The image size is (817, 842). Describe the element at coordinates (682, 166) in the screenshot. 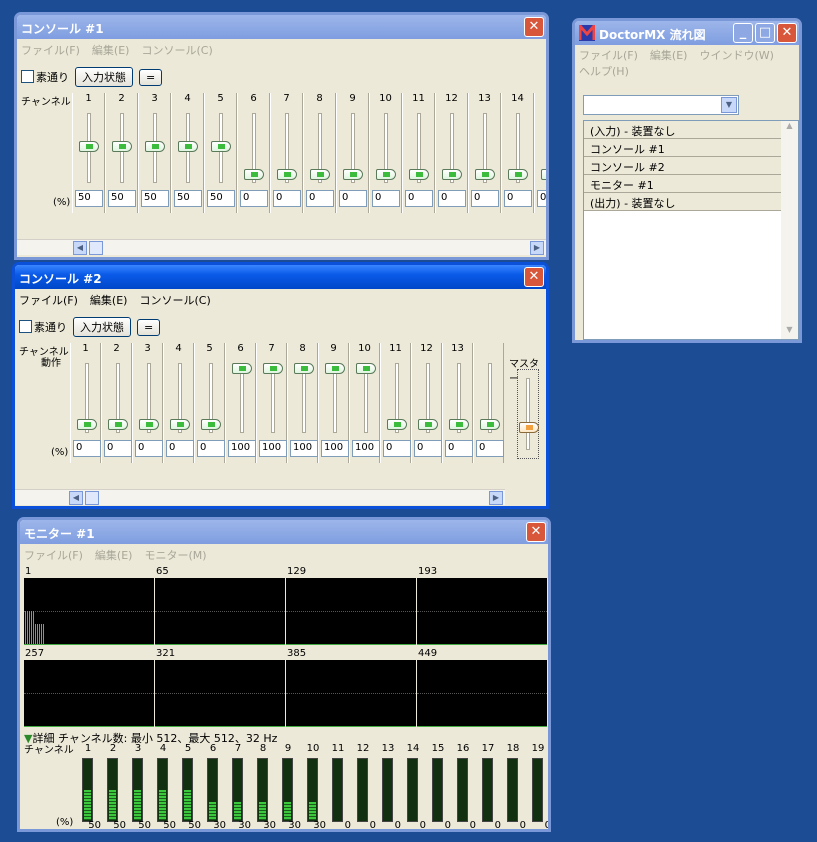

I see `flow-list-item: コンソール #2` at that location.